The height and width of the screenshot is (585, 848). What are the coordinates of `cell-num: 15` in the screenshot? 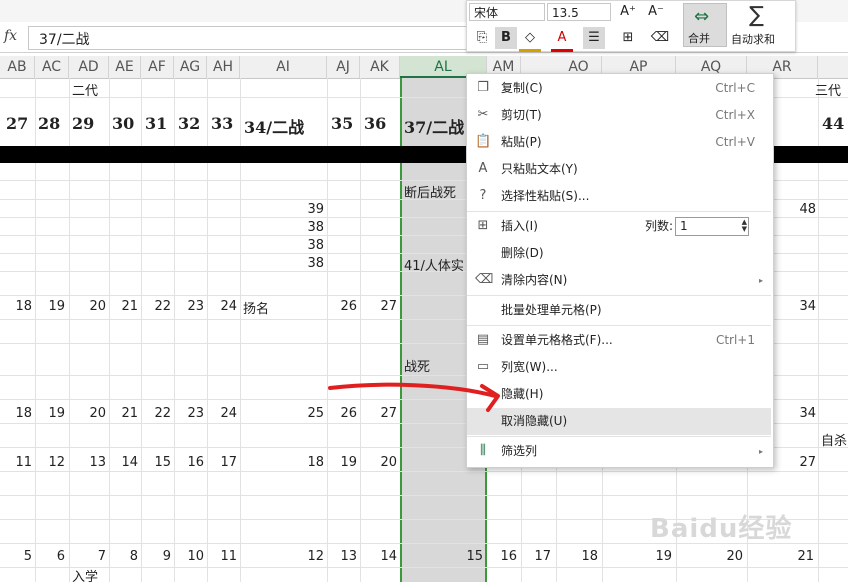 It's located at (441, 556).